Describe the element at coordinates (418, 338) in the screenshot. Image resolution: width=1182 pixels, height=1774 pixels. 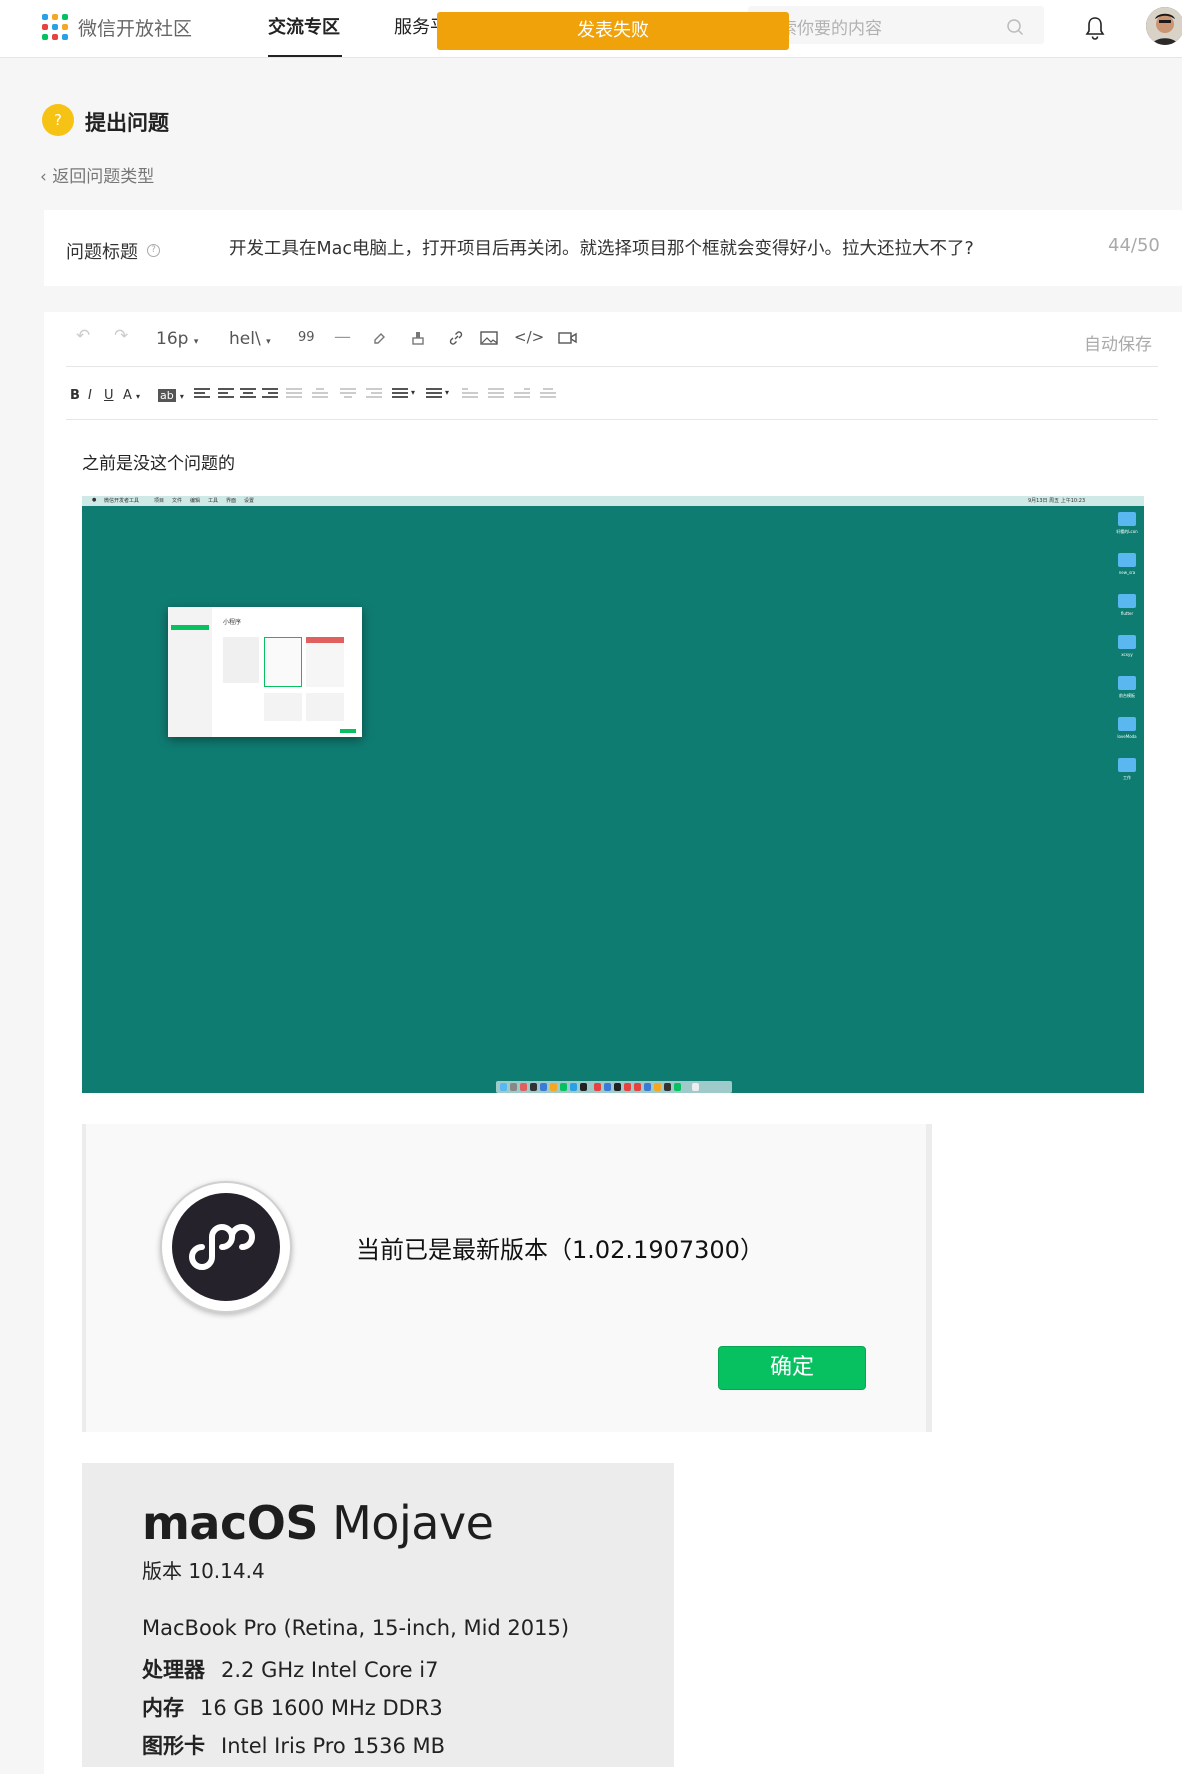
I see `clear-format-icon` at that location.